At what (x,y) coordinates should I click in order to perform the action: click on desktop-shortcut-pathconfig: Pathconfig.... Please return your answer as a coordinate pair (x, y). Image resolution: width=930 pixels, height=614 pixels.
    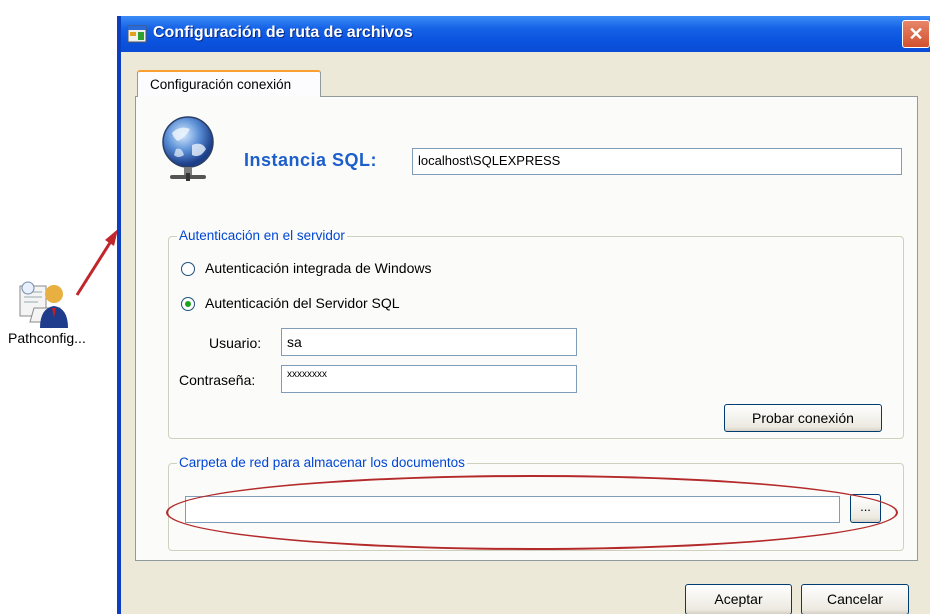
    Looking at the image, I should click on (59, 318).